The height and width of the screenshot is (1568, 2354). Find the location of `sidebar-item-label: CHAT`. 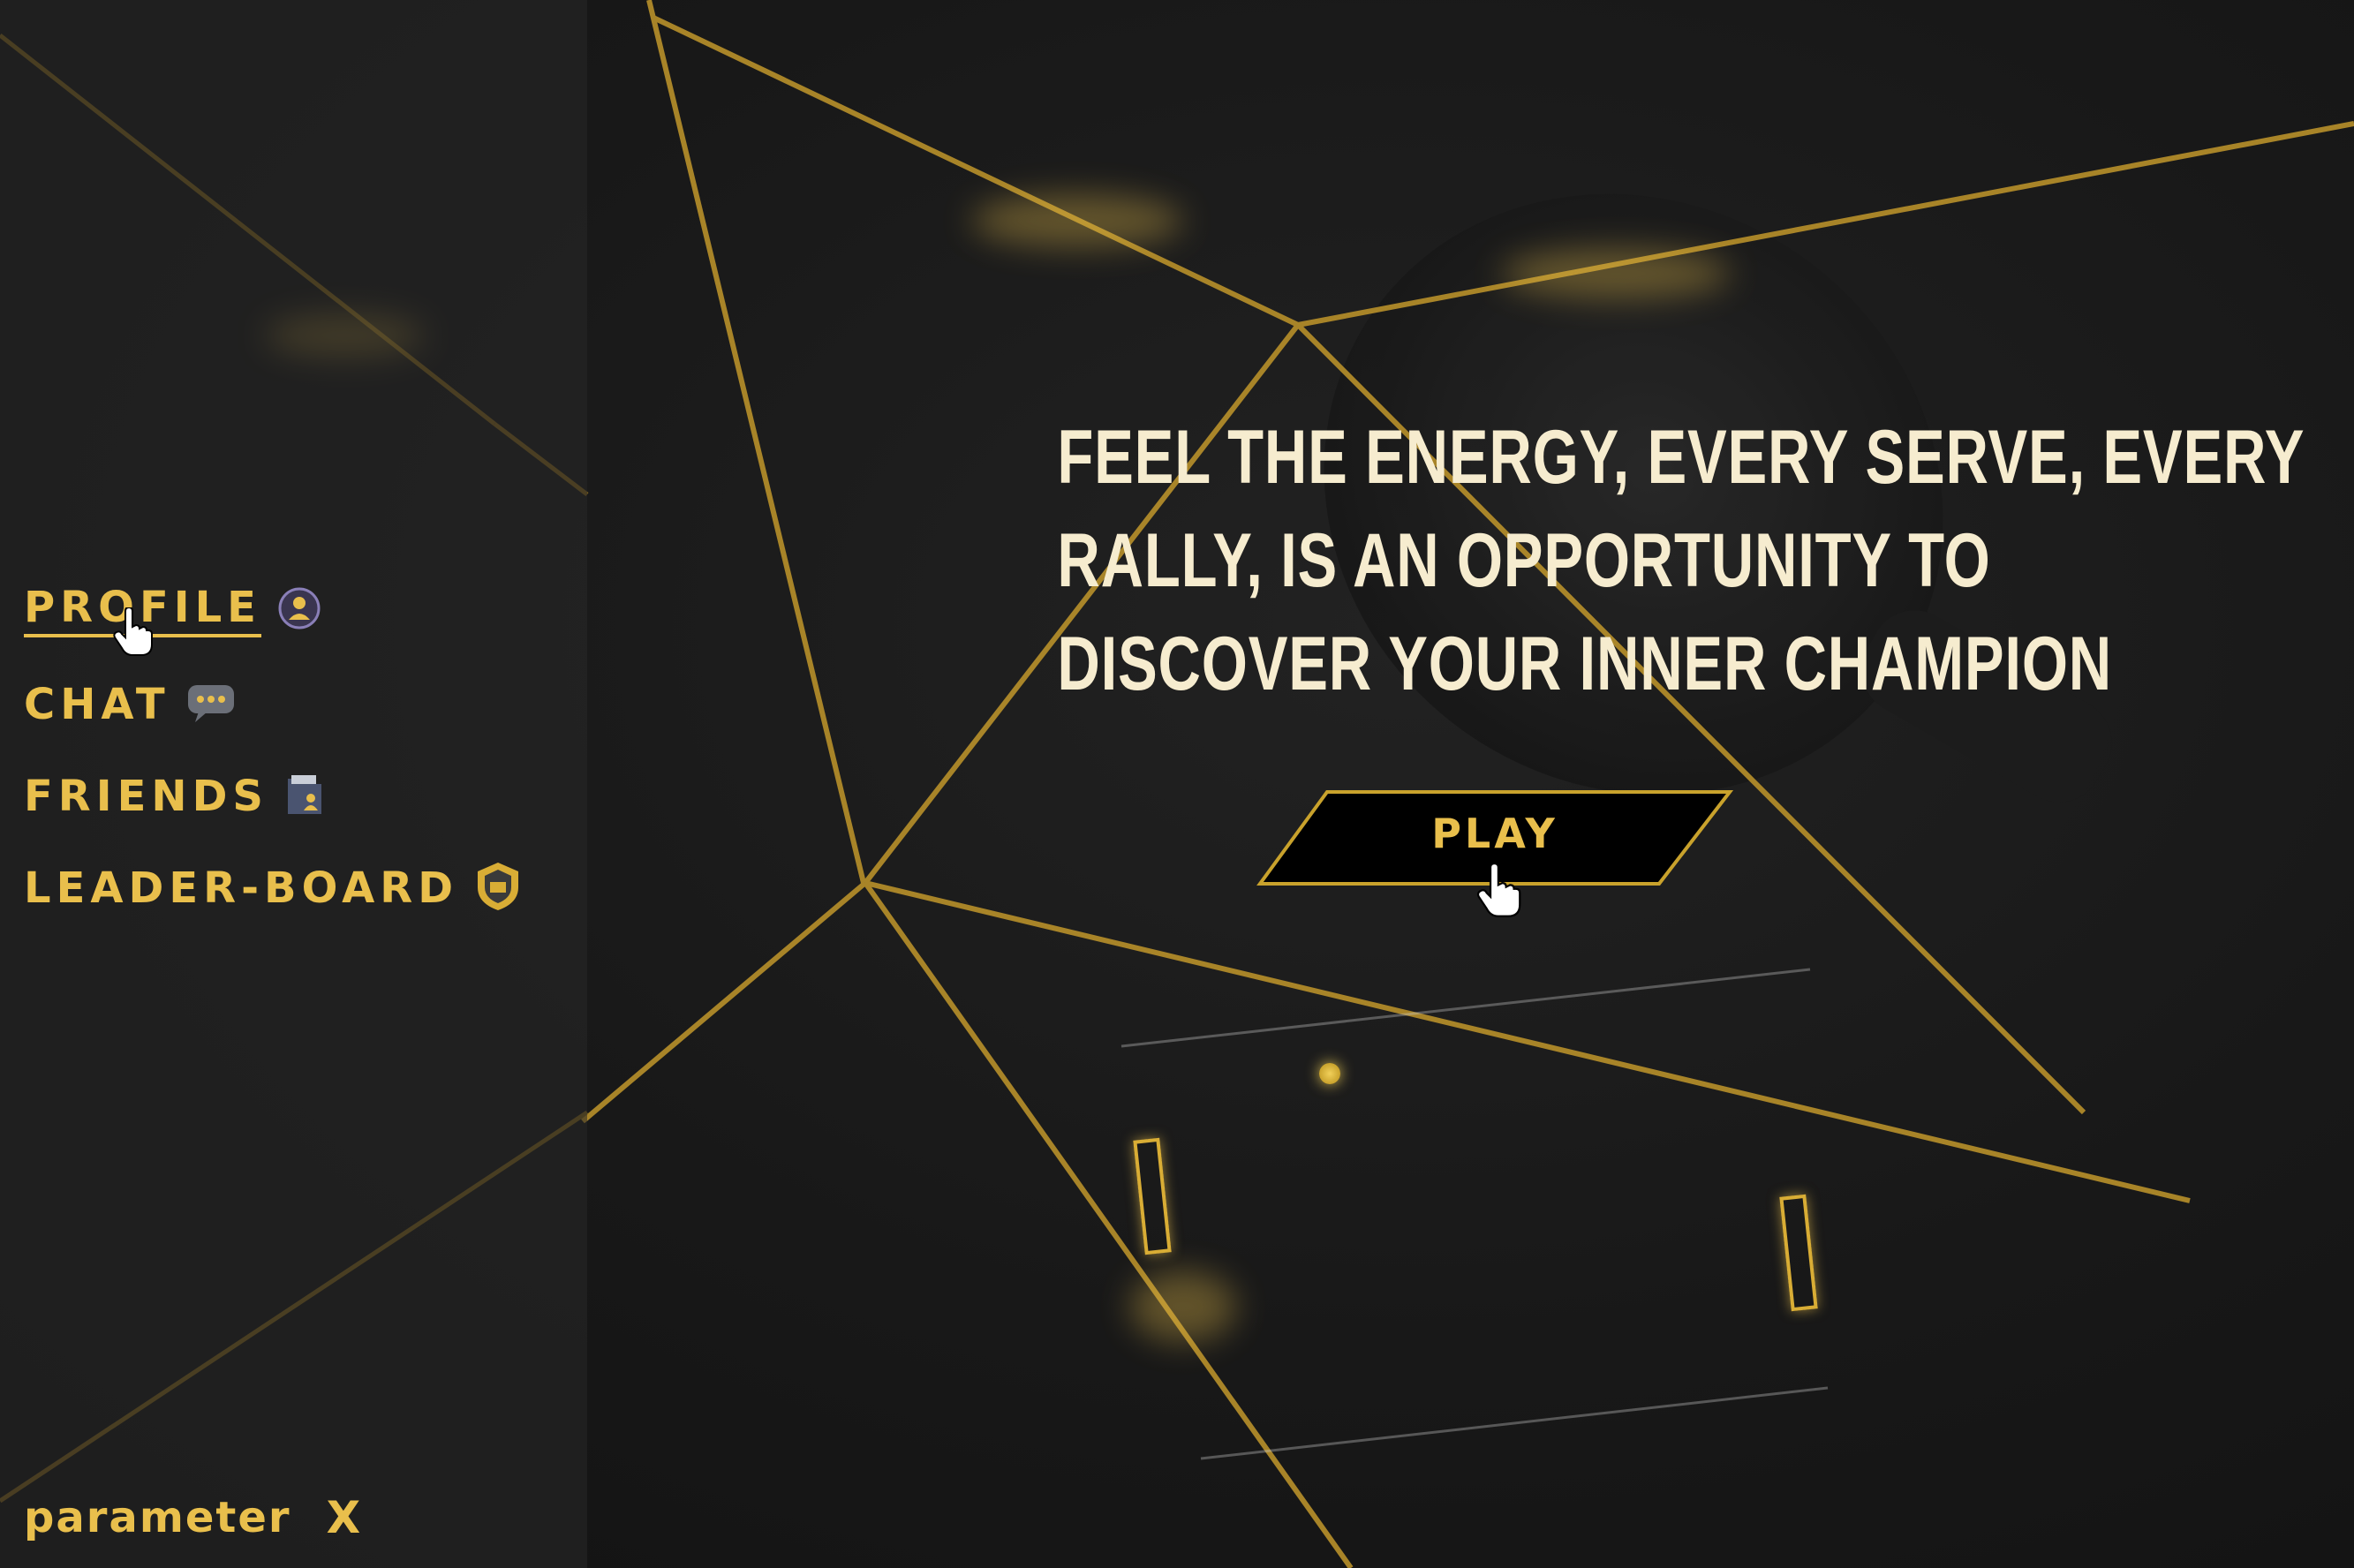

sidebar-item-label: CHAT is located at coordinates (97, 704).